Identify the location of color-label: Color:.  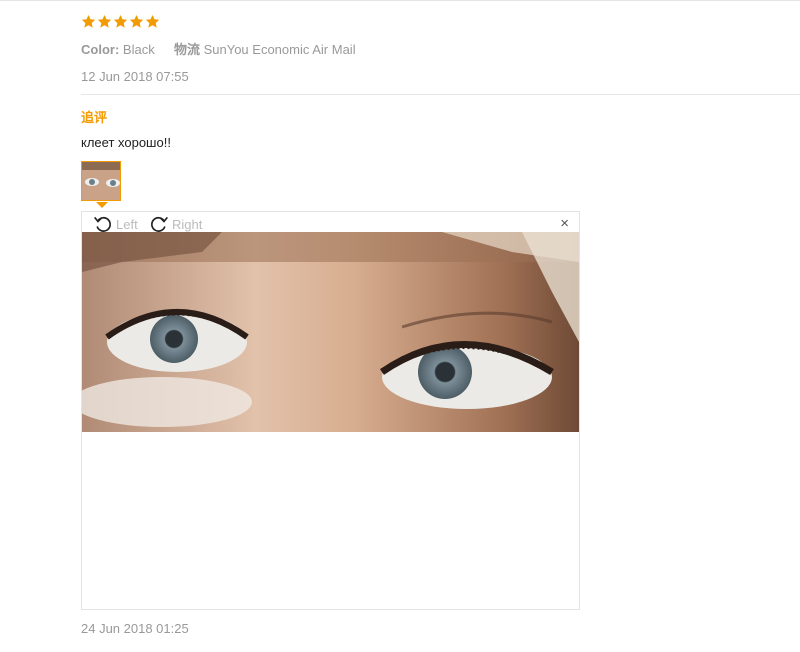
(100, 49).